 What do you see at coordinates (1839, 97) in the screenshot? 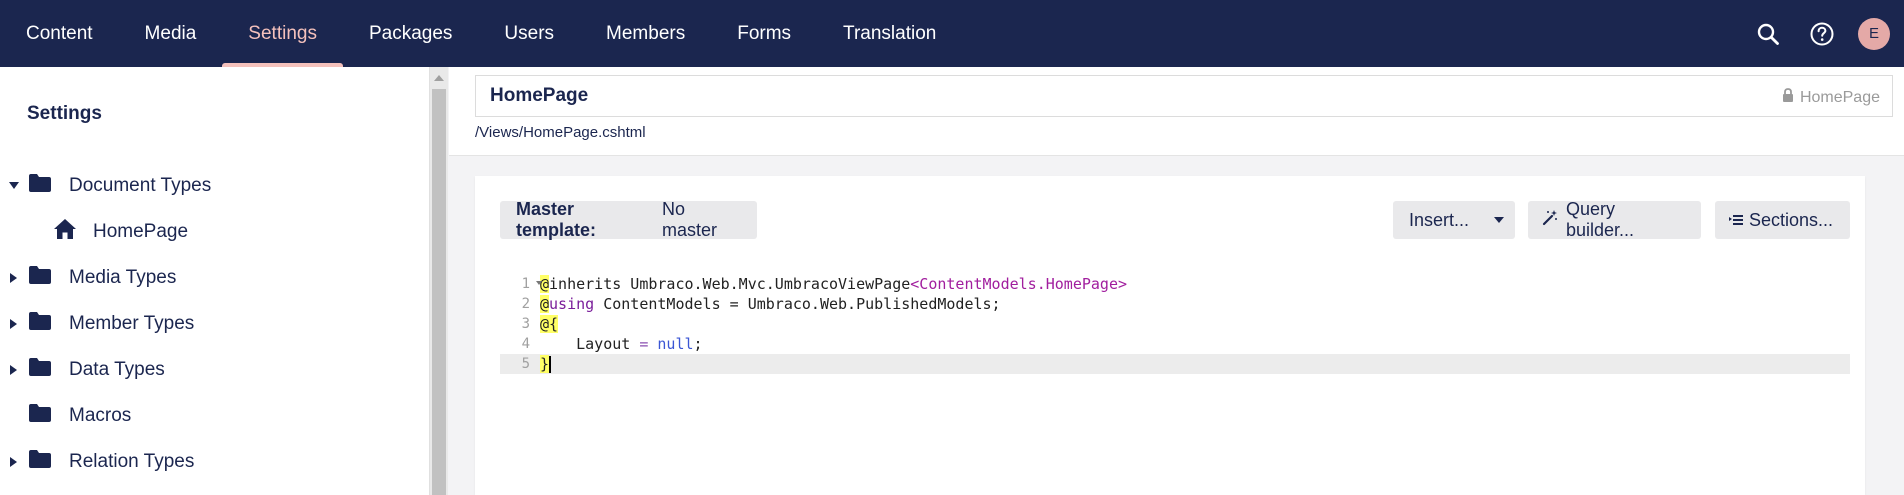
I see `alias-value: HomePage` at bounding box center [1839, 97].